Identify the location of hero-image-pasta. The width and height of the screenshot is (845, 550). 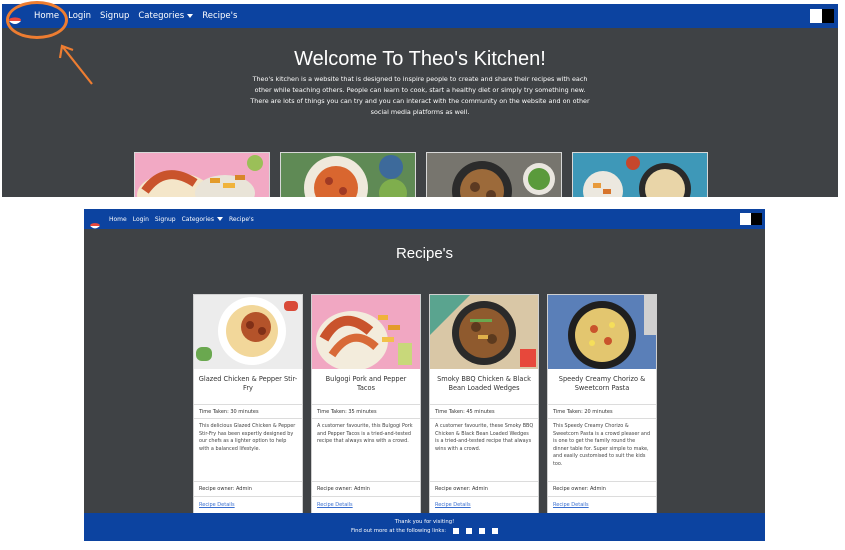
(348, 174).